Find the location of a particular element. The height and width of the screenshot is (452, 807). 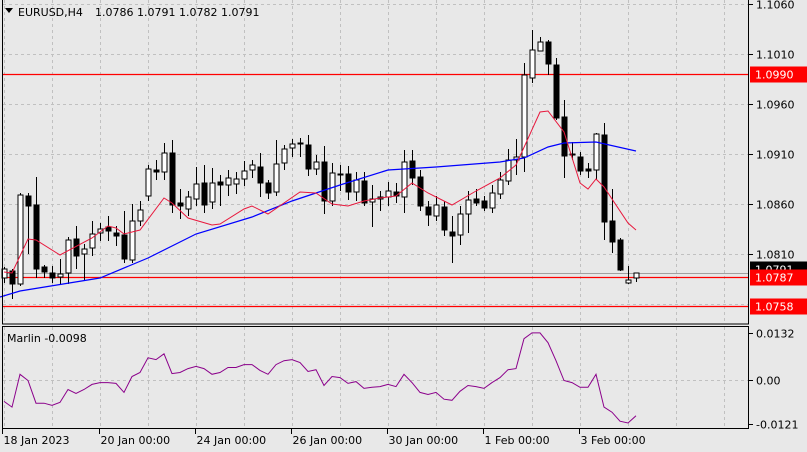

price-tag-label: 1.0787 is located at coordinates (774, 278).